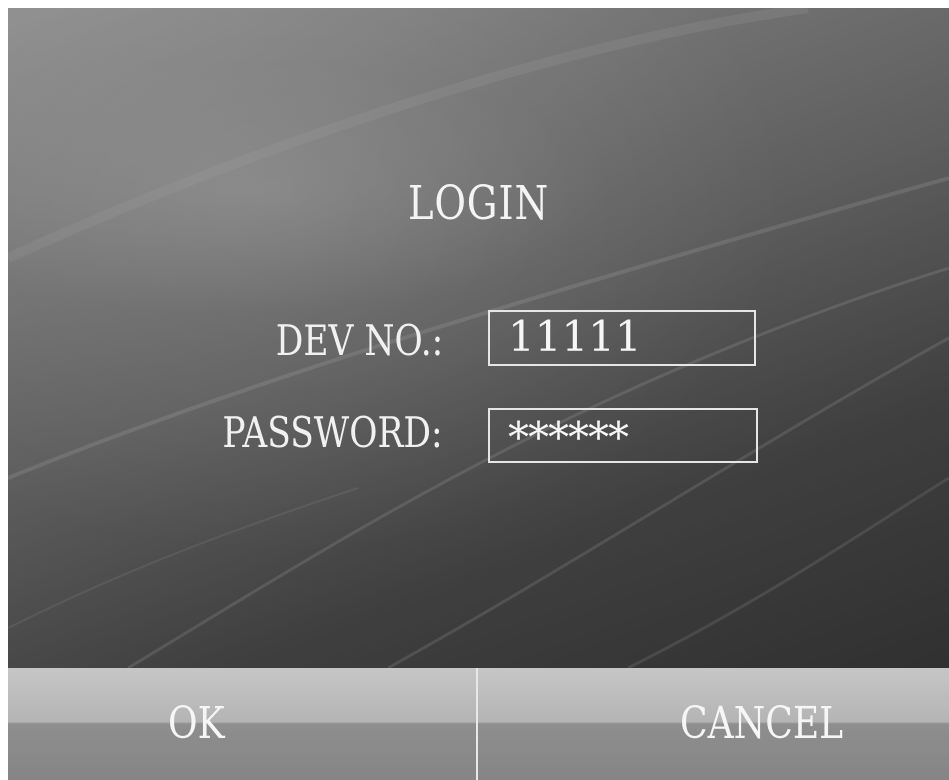 The image size is (949, 780). What do you see at coordinates (478, 203) in the screenshot?
I see `login-title: LOGIN` at bounding box center [478, 203].